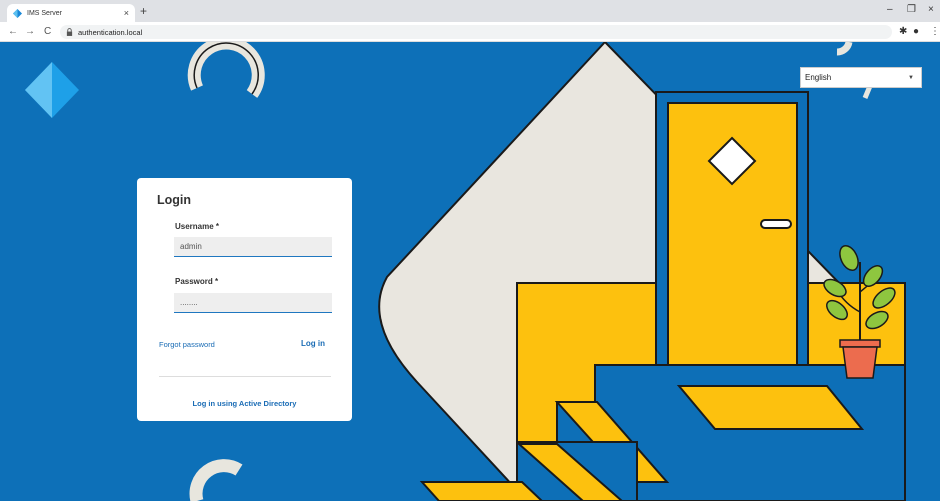  Describe the element at coordinates (47, 31) in the screenshot. I see `reload-button: C` at that location.